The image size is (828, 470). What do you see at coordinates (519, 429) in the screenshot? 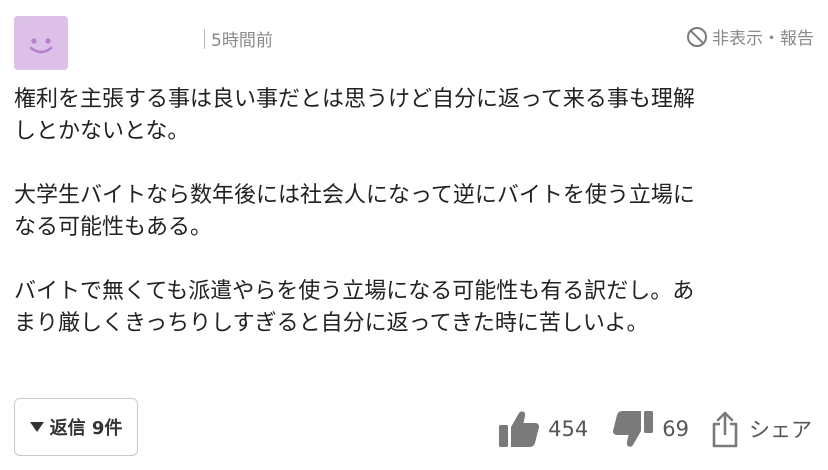
I see `thumbs-up-icon` at bounding box center [519, 429].